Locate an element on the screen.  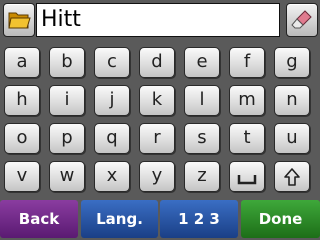
key-w: w is located at coordinates (67, 176).